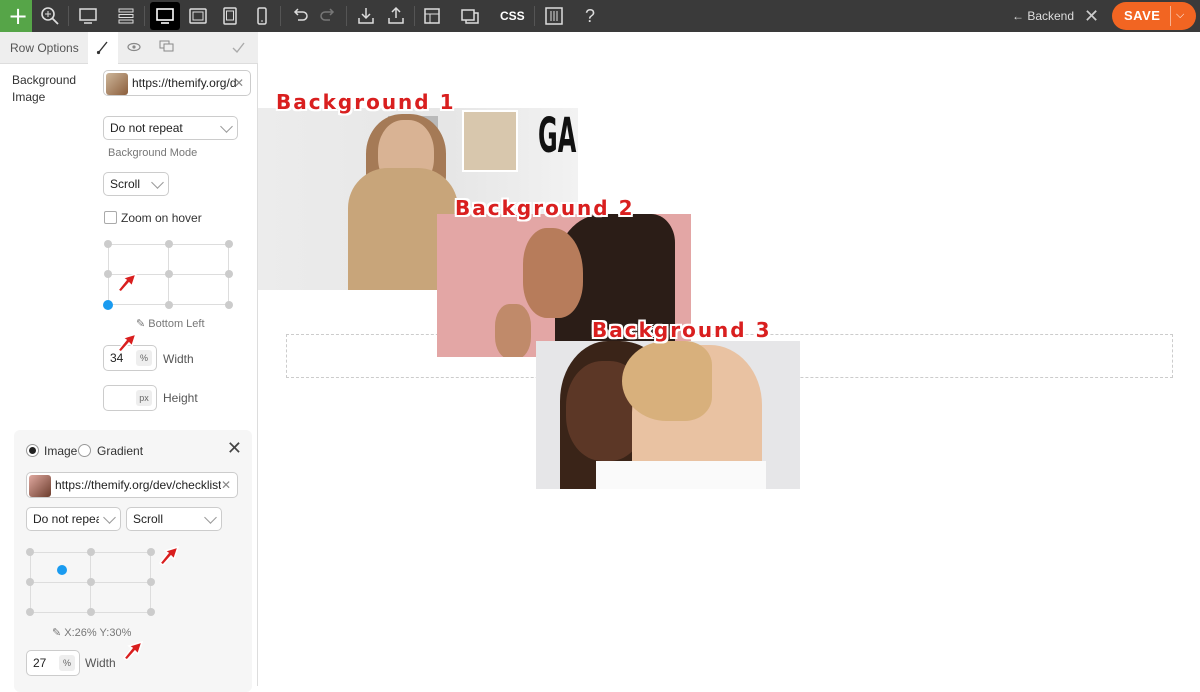 This screenshot has width=1200, height=692. What do you see at coordinates (120, 451) in the screenshot?
I see `gradient-radio-label: Gradient` at bounding box center [120, 451].